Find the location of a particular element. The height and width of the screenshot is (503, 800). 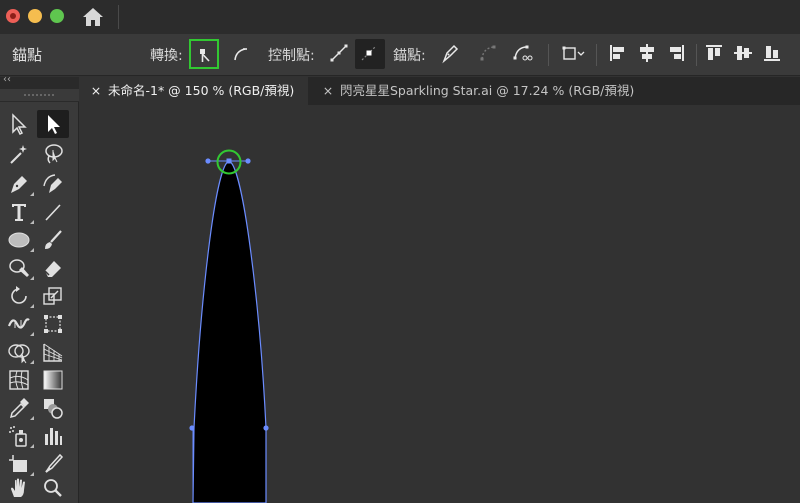

rotate-icon is located at coordinates (19, 295).